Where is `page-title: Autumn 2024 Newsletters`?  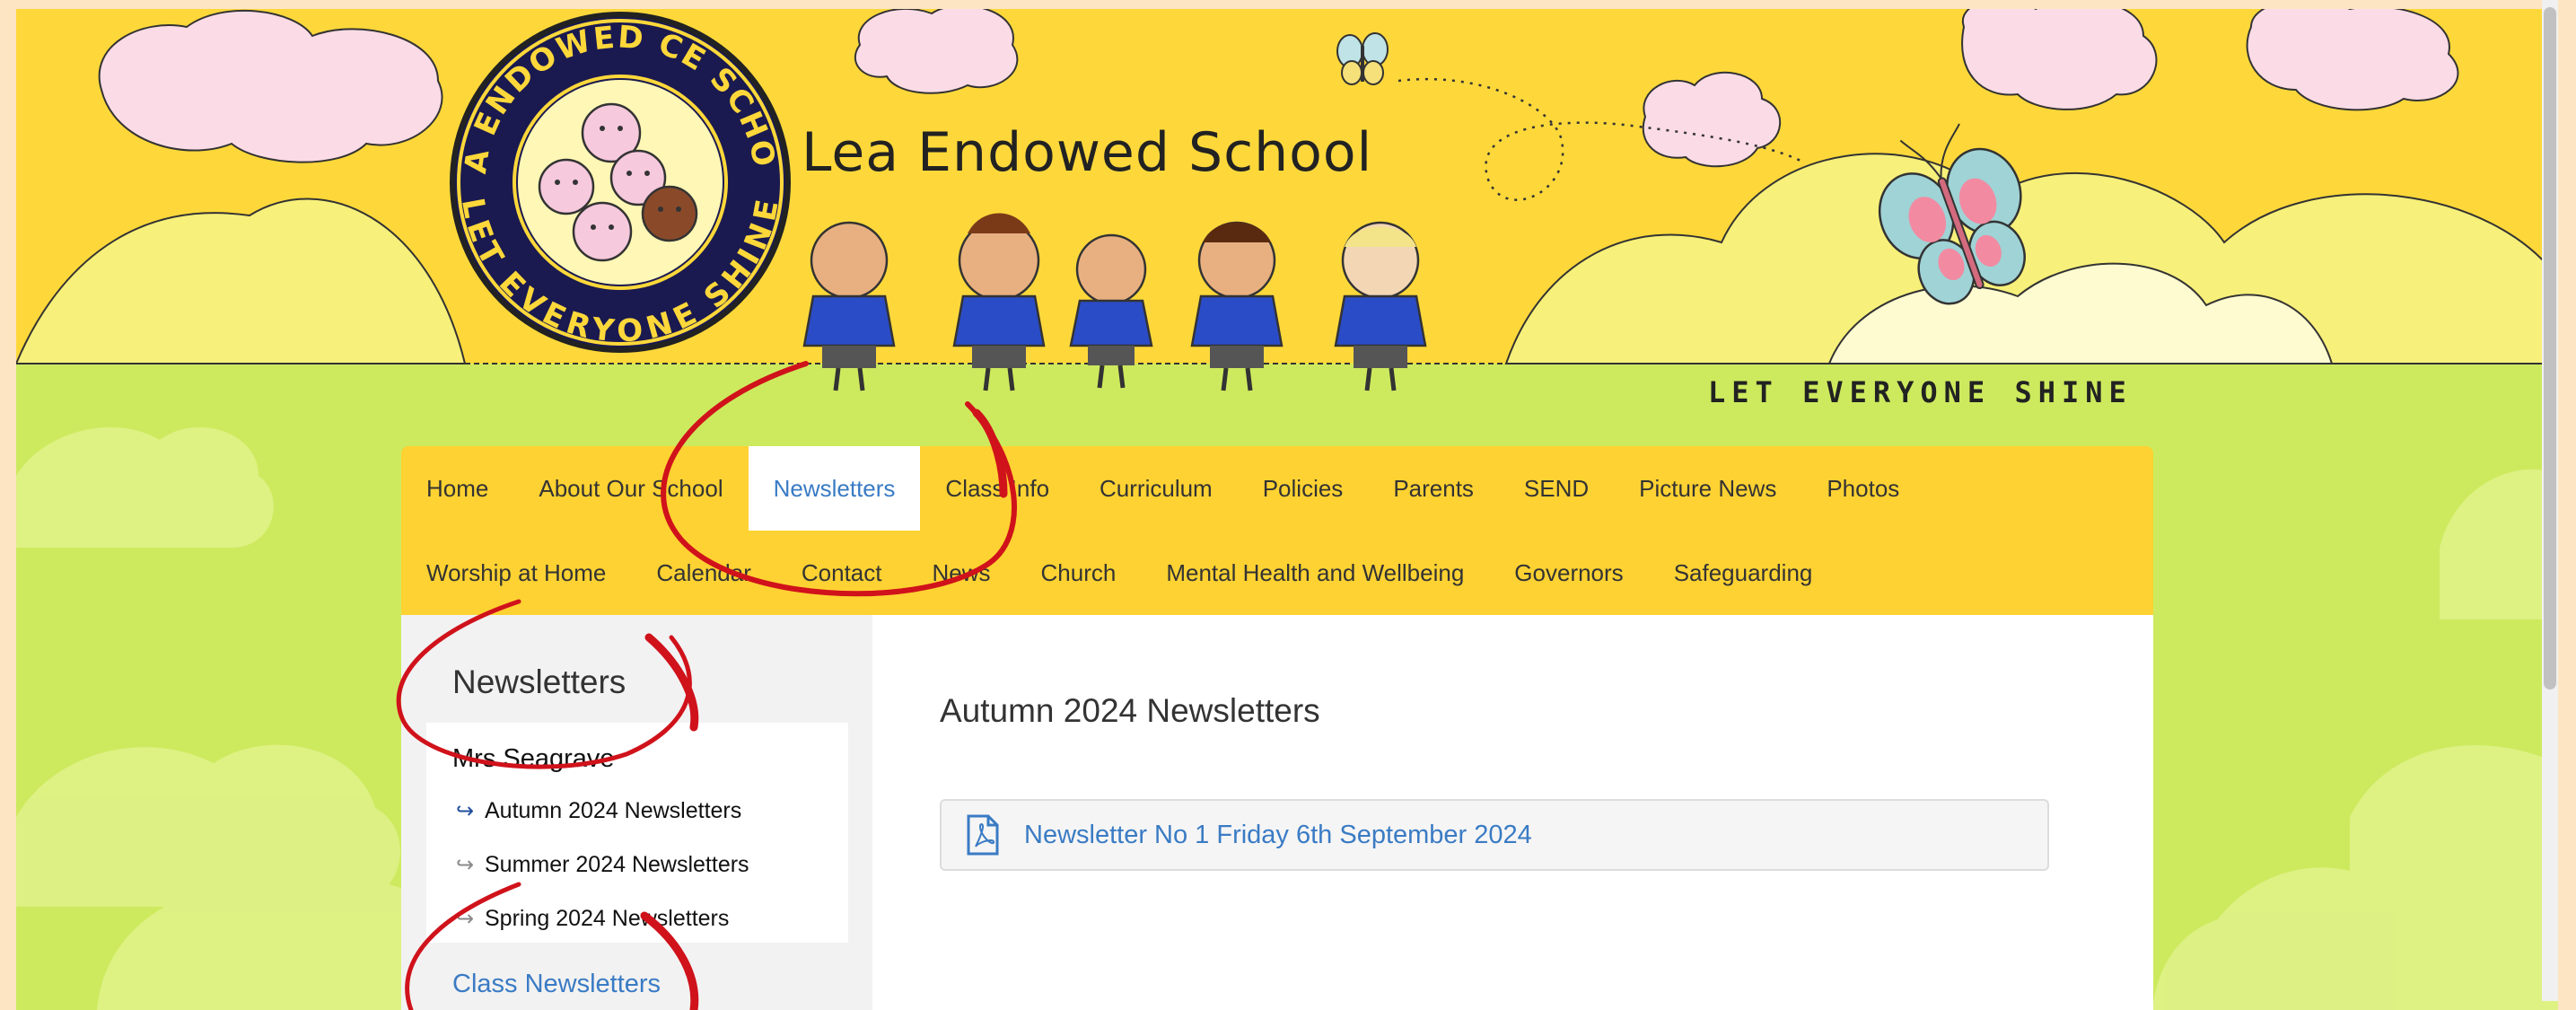 page-title: Autumn 2024 Newsletters is located at coordinates (1130, 710).